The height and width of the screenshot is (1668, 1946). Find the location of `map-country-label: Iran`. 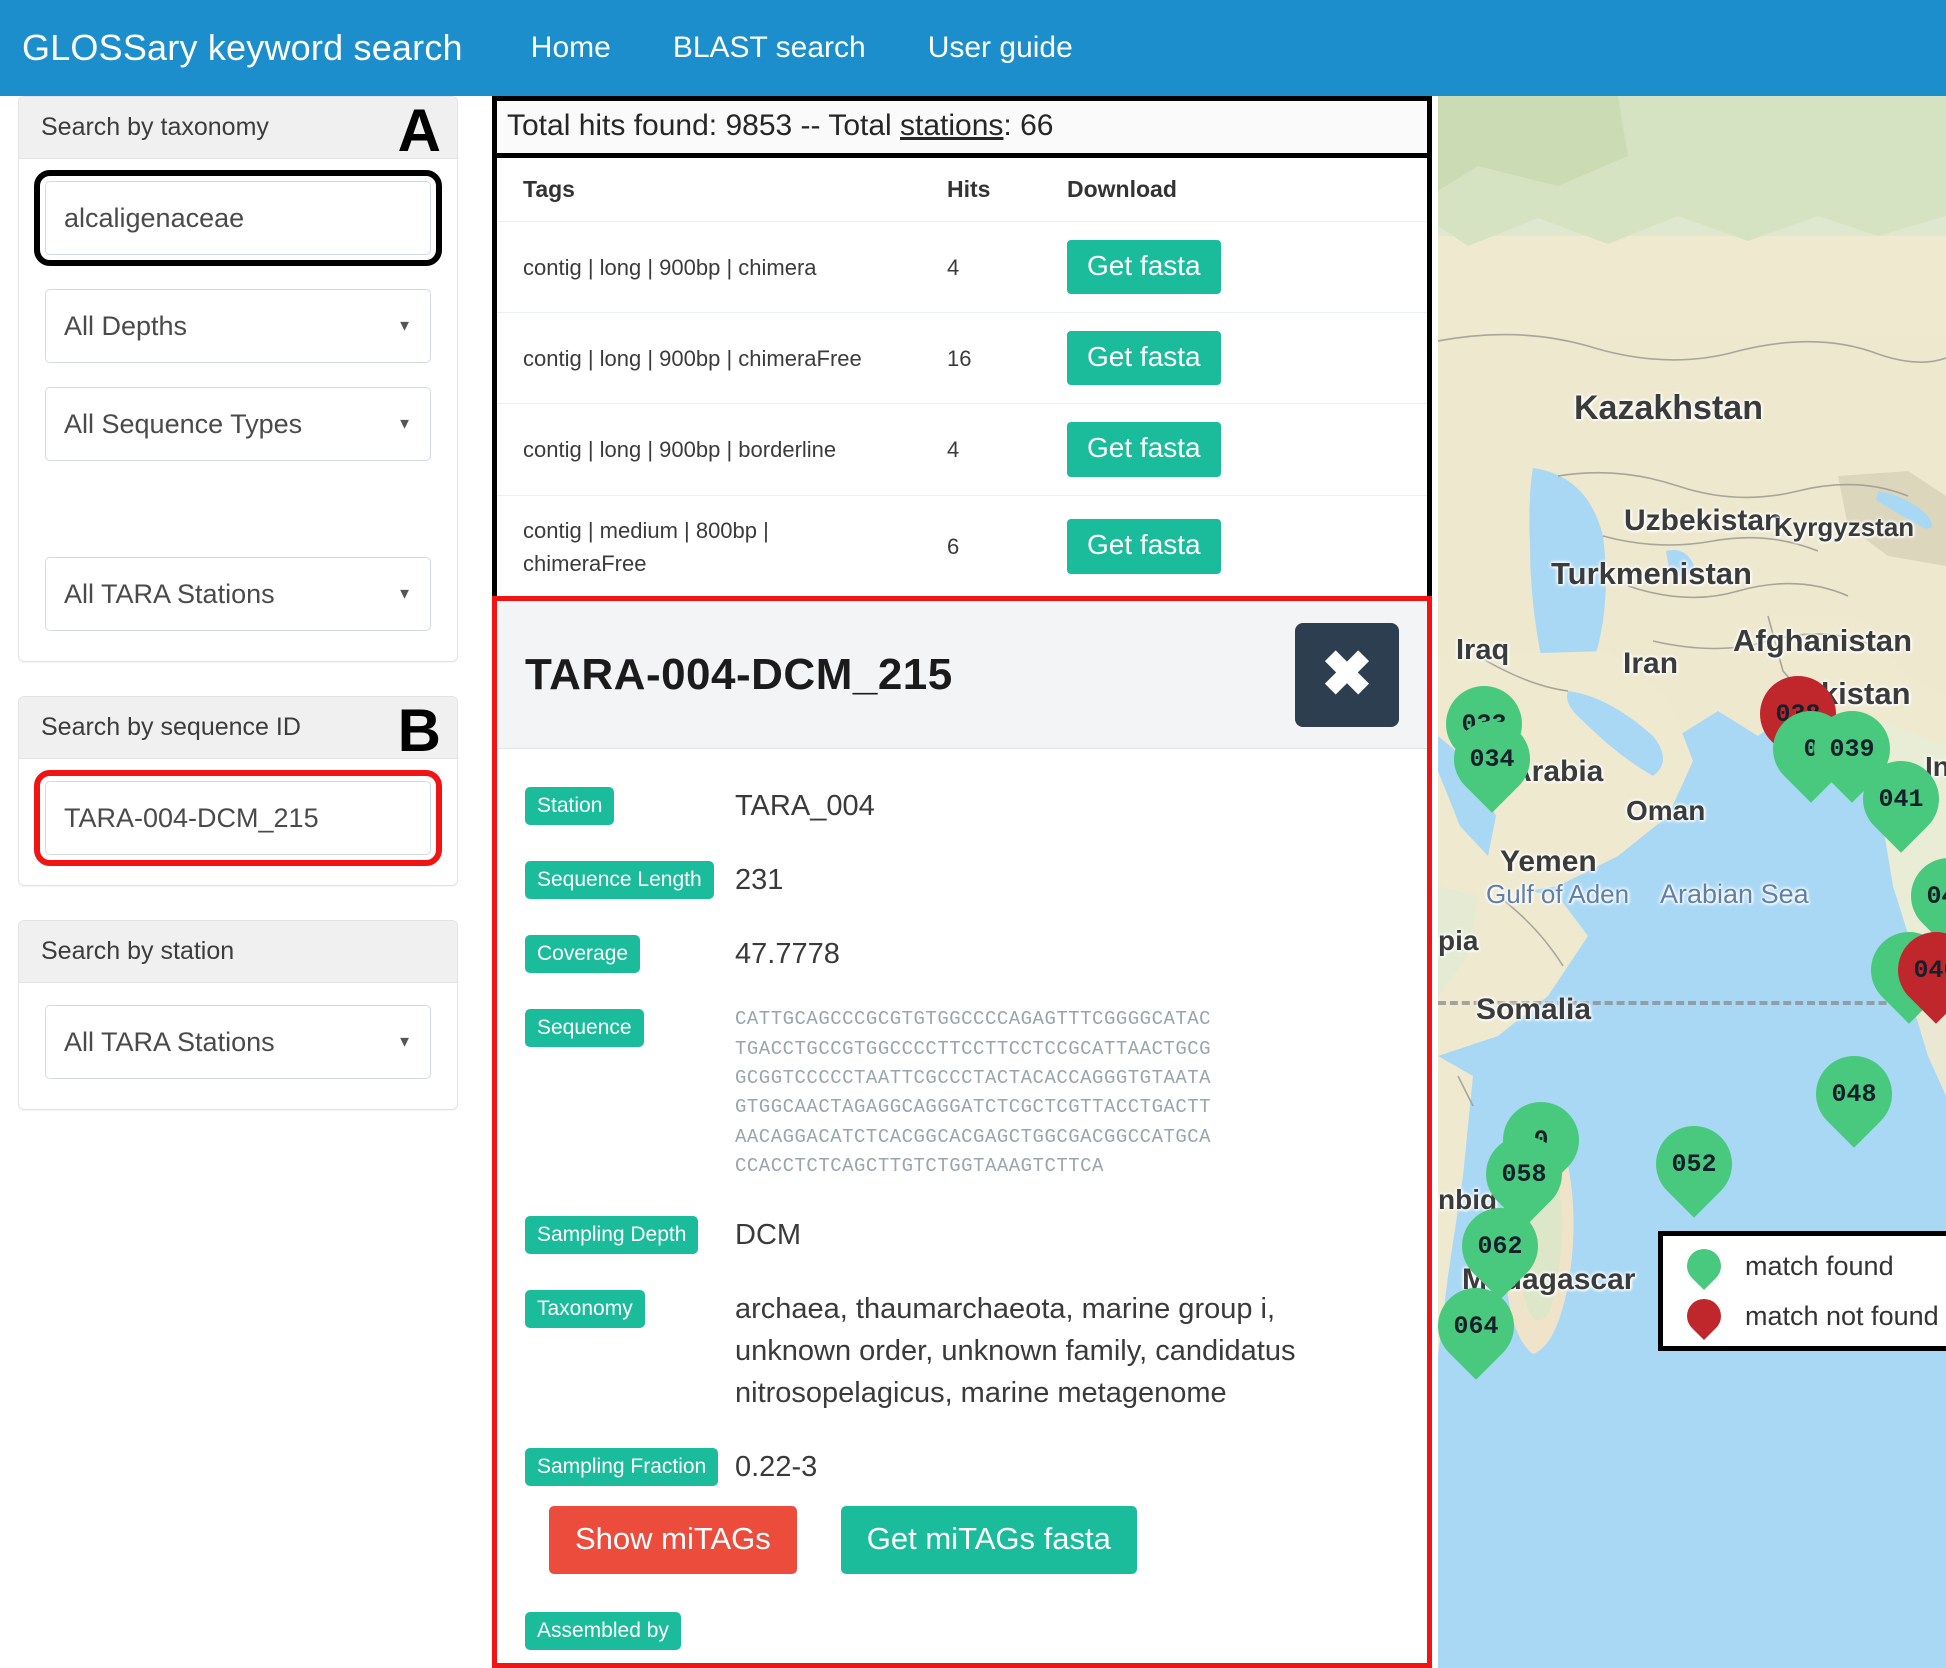

map-country-label: Iran is located at coordinates (1651, 663).